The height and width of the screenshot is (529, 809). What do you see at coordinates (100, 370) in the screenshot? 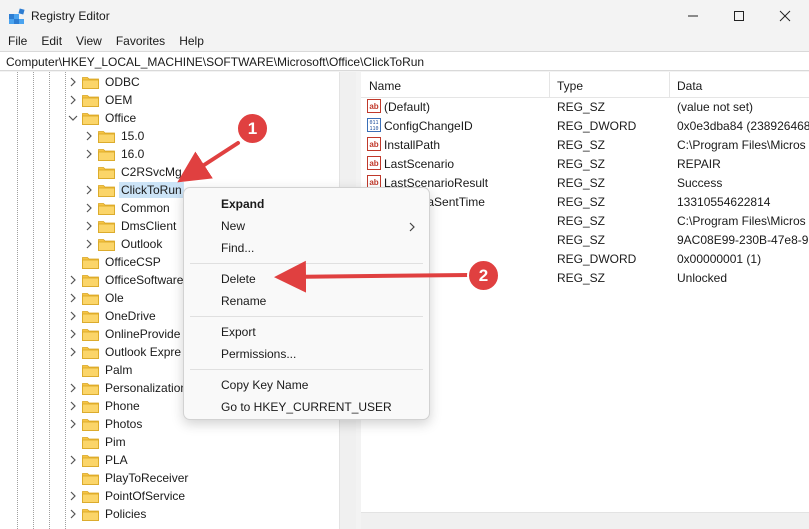
I see `tree-item: Palm` at bounding box center [100, 370].